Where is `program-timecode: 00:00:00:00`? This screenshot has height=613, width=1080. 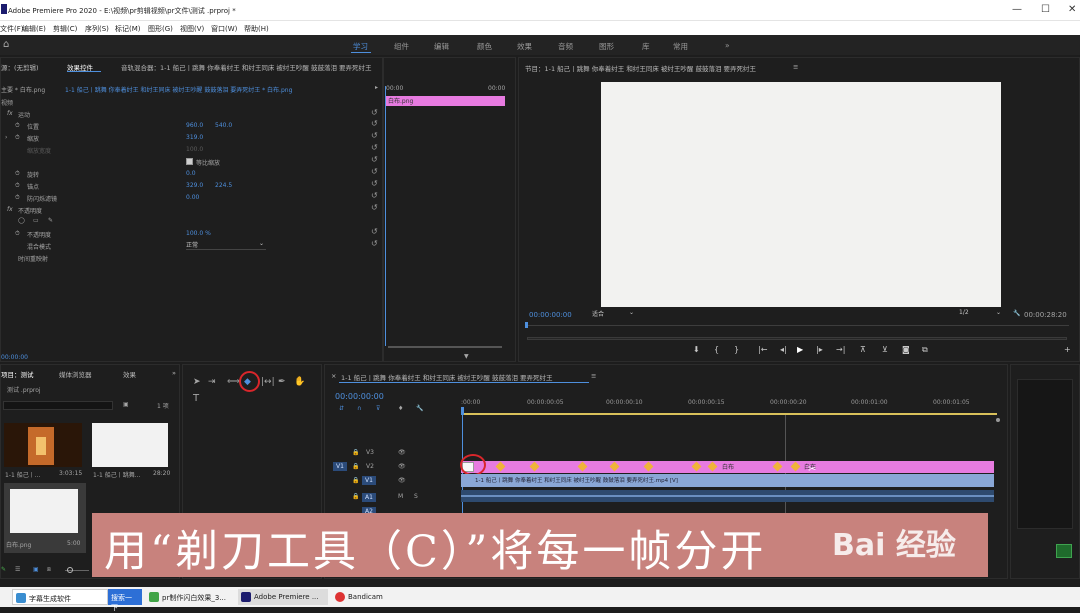 program-timecode: 00:00:00:00 is located at coordinates (550, 315).